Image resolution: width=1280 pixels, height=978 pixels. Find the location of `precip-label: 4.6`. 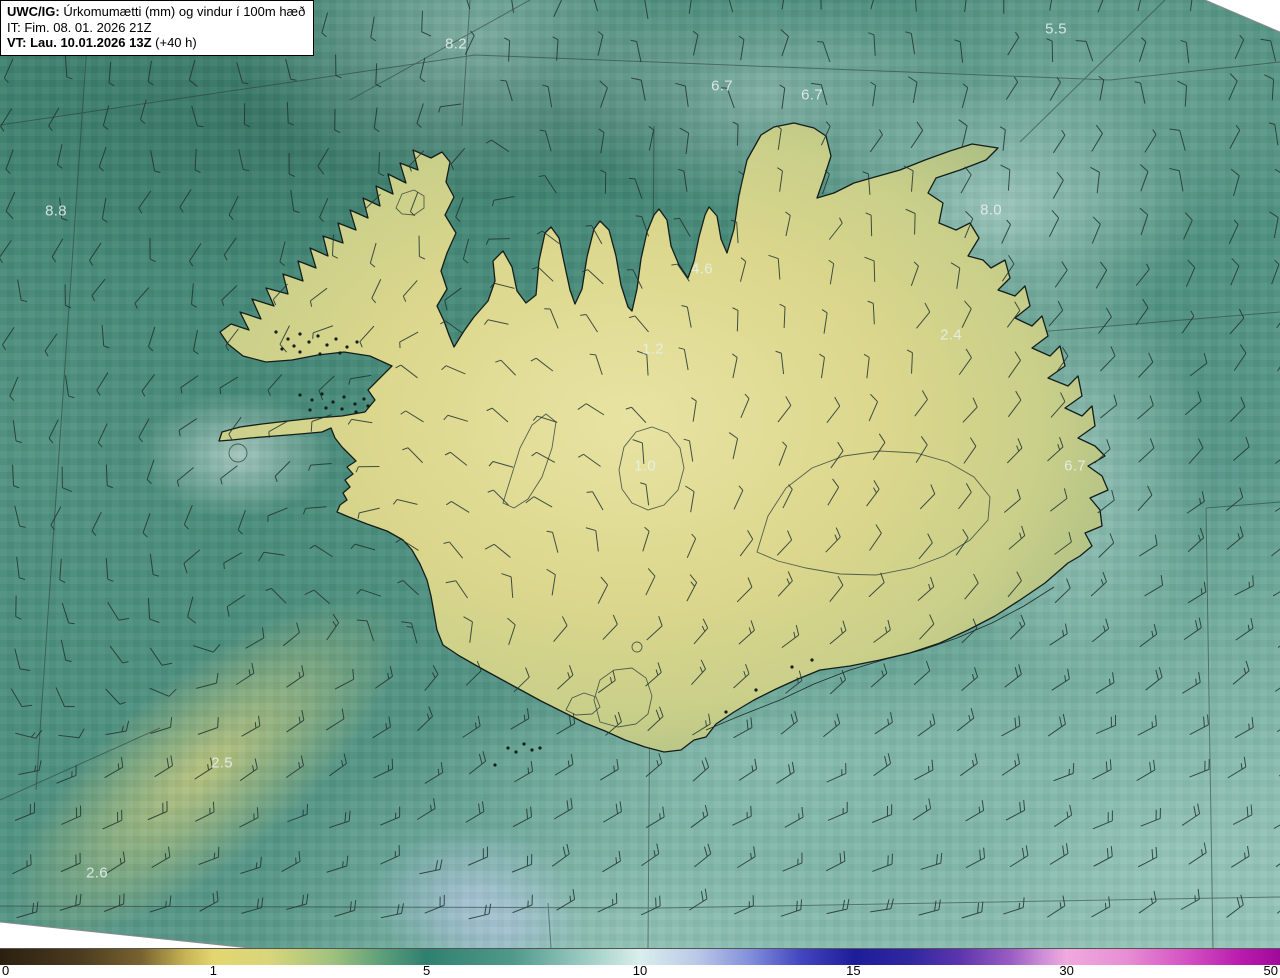

precip-label: 4.6 is located at coordinates (702, 269).